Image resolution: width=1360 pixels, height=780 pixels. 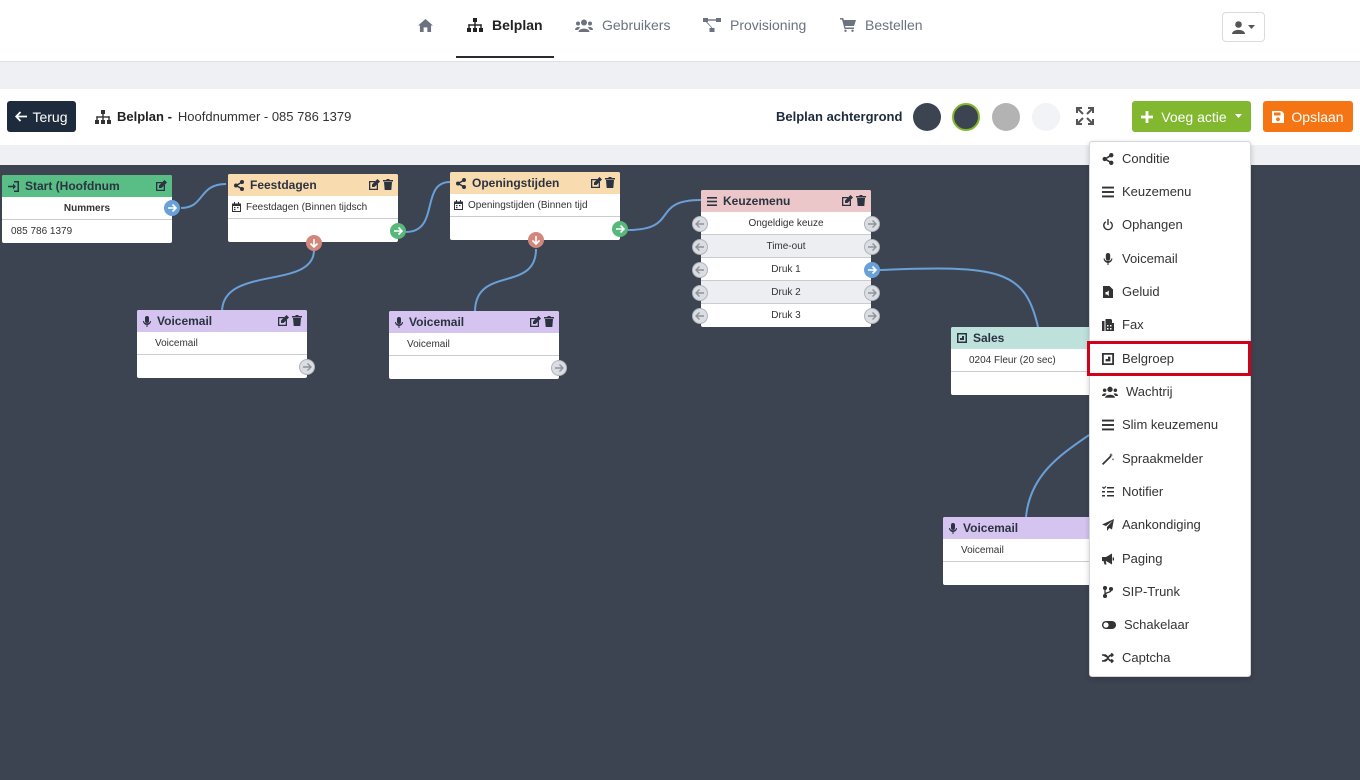 I want to click on menu-item-notifier: Notifier, so click(x=1170, y=491).